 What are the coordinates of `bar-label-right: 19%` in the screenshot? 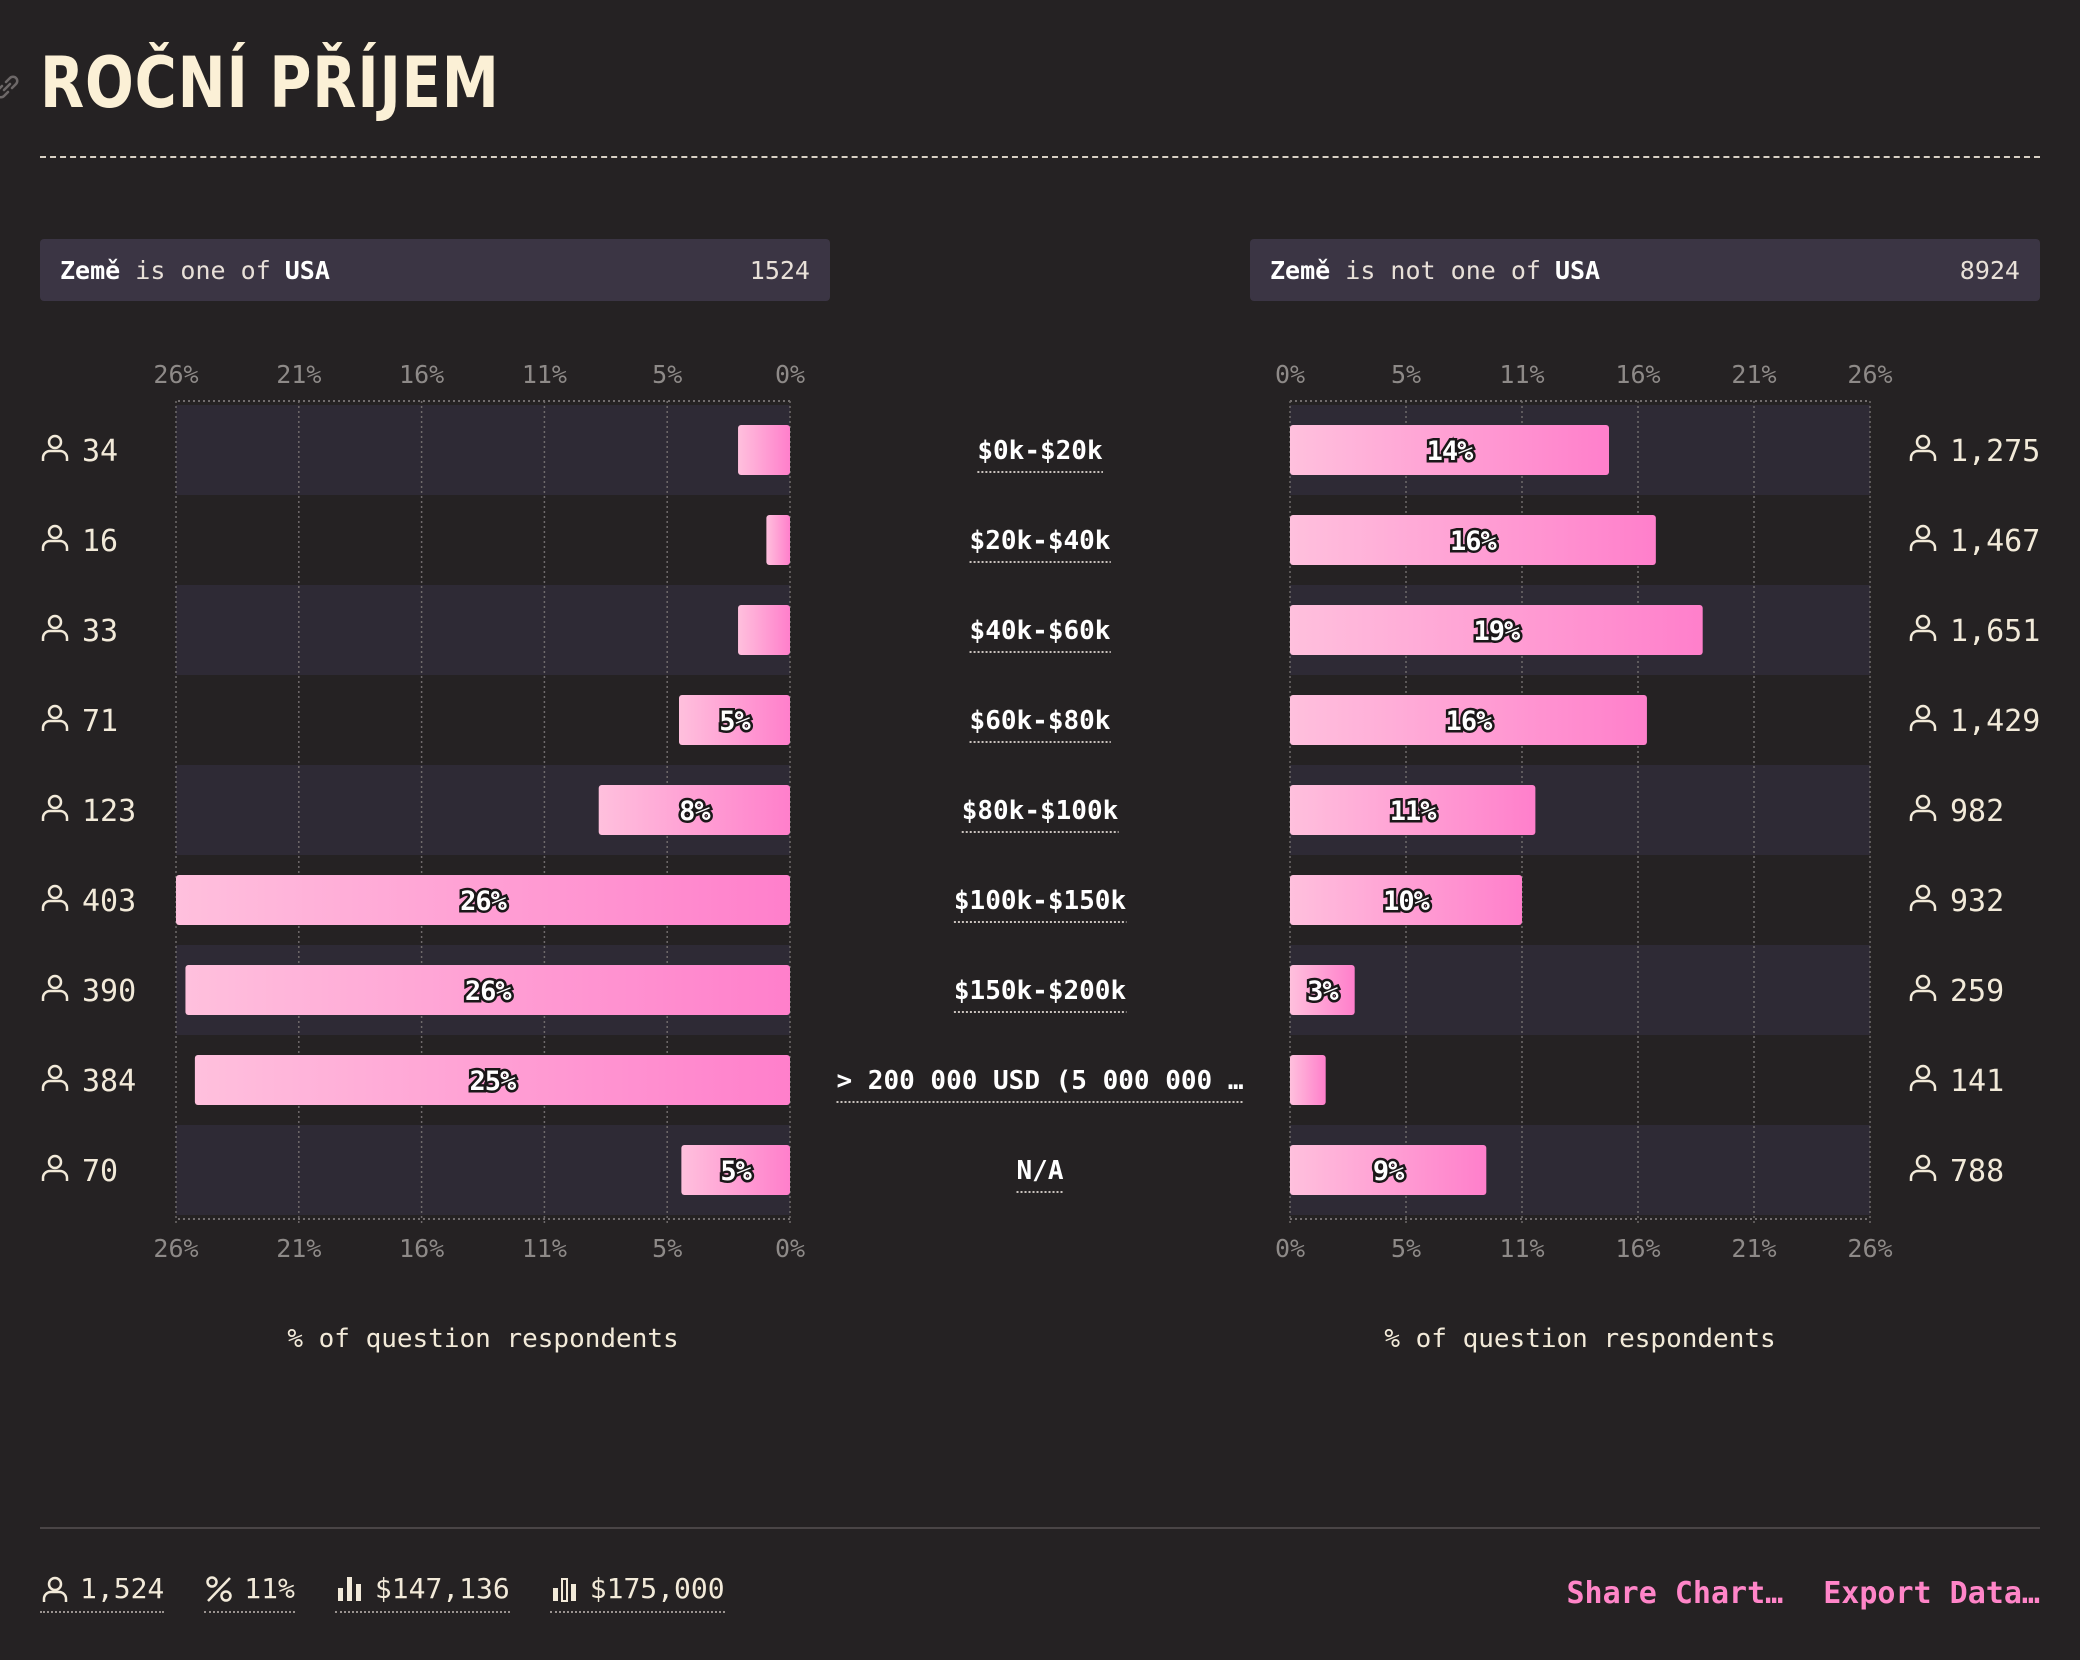 It's located at (1497, 631).